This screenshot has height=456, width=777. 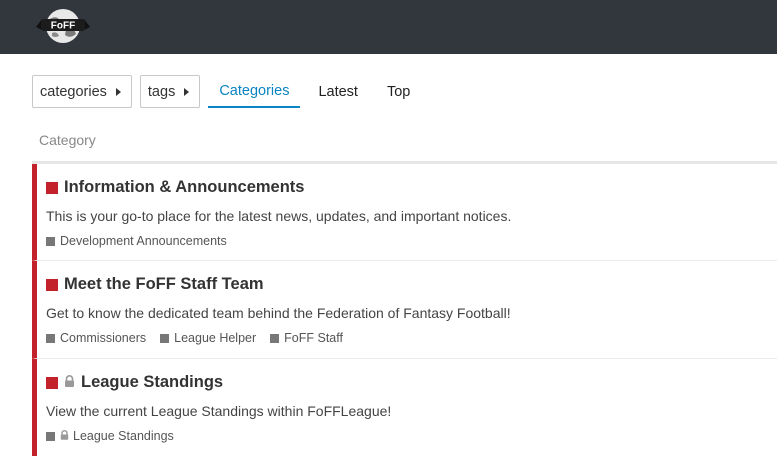 I want to click on categories-dropdown: categories, so click(x=82, y=91).